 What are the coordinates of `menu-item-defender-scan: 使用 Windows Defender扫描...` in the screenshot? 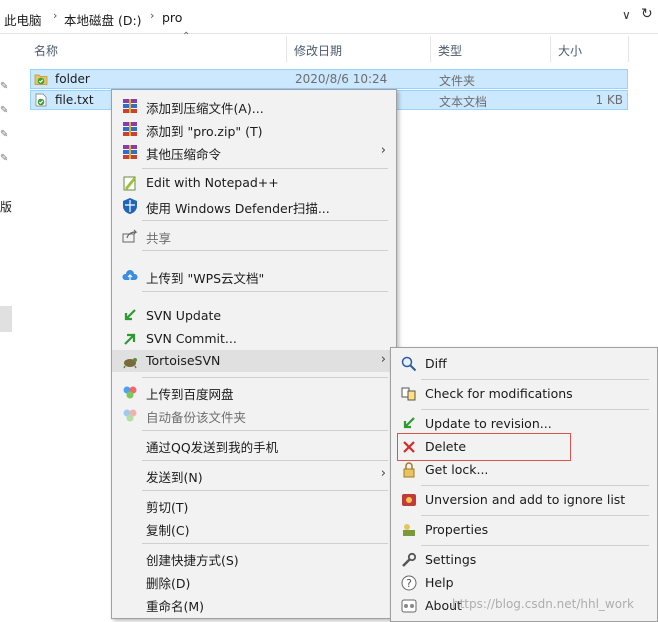 It's located at (254, 206).